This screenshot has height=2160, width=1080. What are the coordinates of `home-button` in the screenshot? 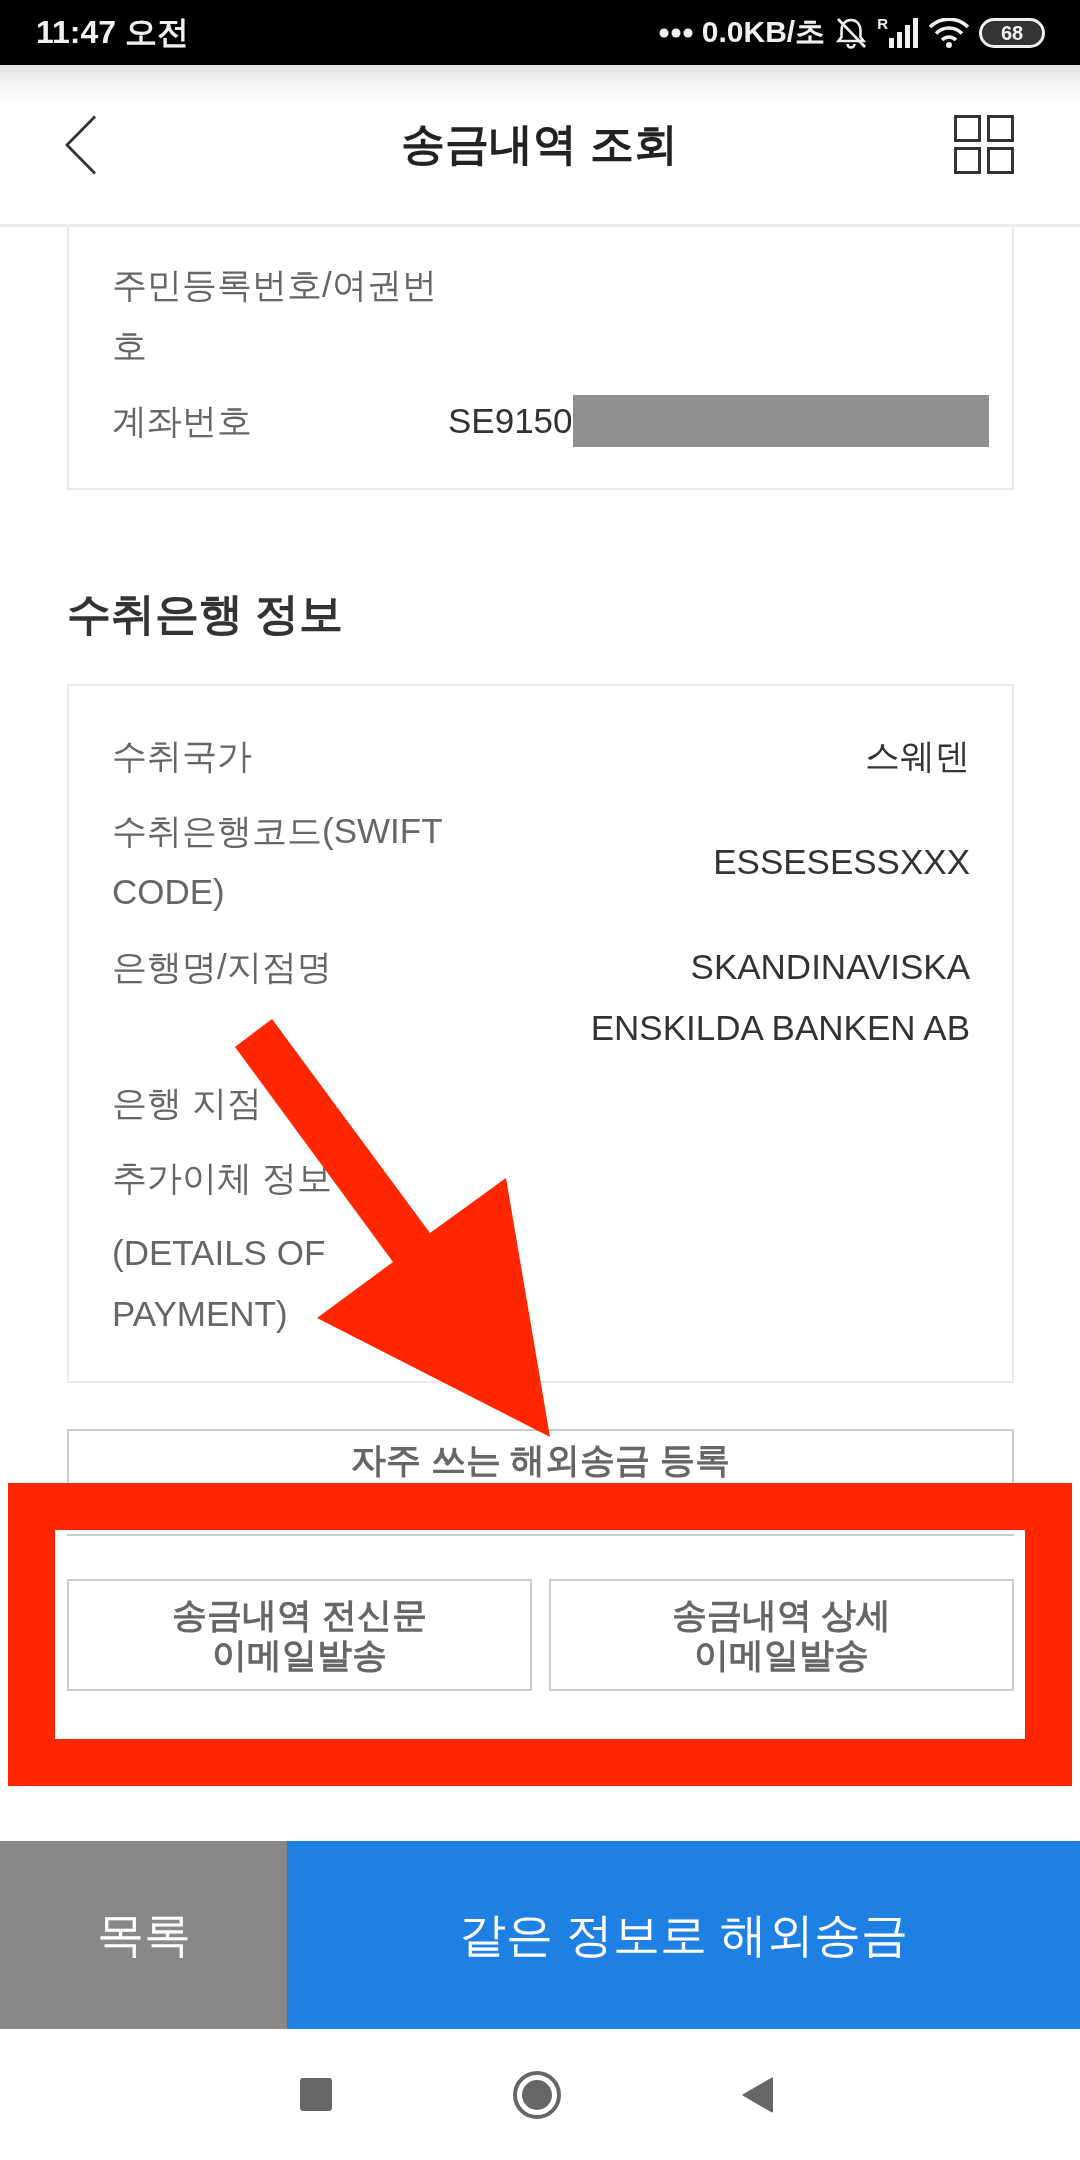 It's located at (537, 2094).